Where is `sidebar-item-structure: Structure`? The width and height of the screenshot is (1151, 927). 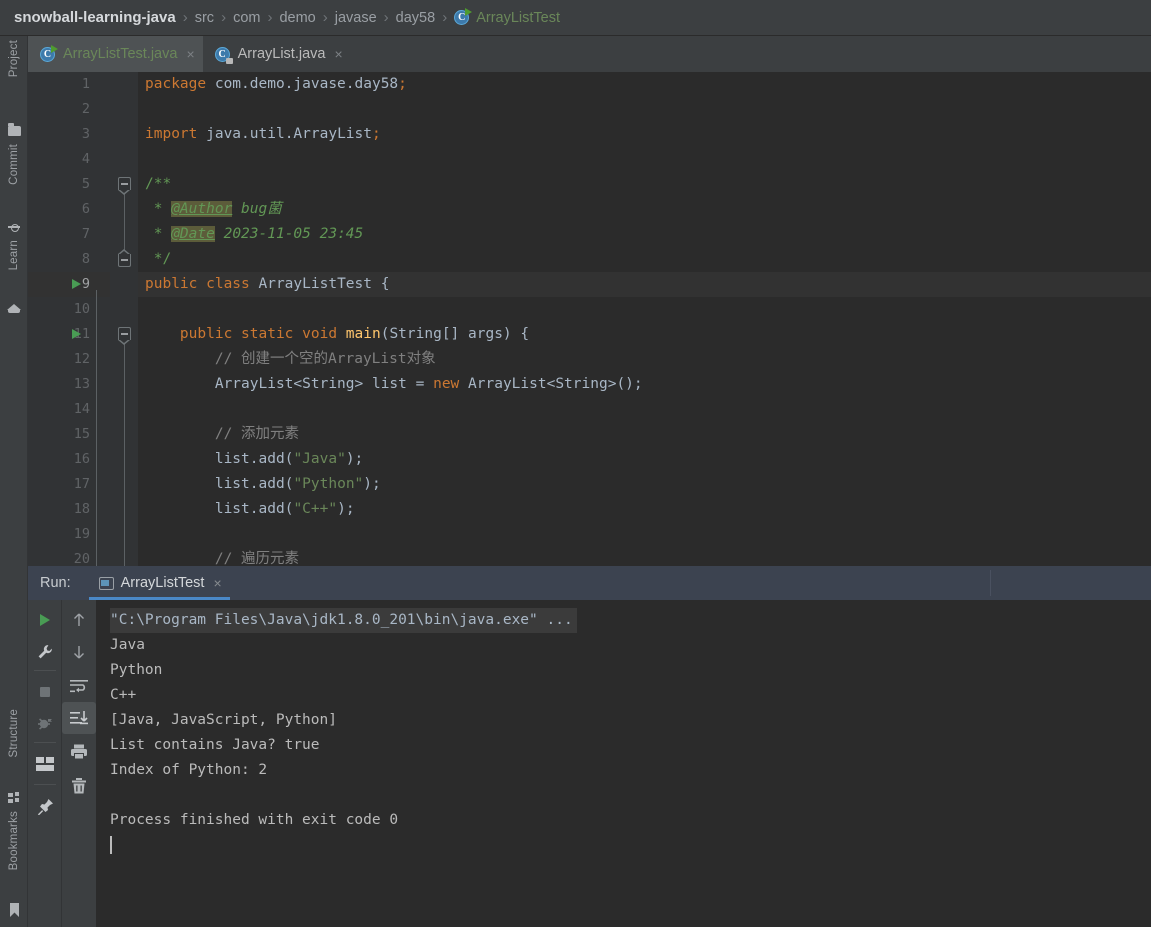 sidebar-item-structure: Structure is located at coordinates (14, 747).